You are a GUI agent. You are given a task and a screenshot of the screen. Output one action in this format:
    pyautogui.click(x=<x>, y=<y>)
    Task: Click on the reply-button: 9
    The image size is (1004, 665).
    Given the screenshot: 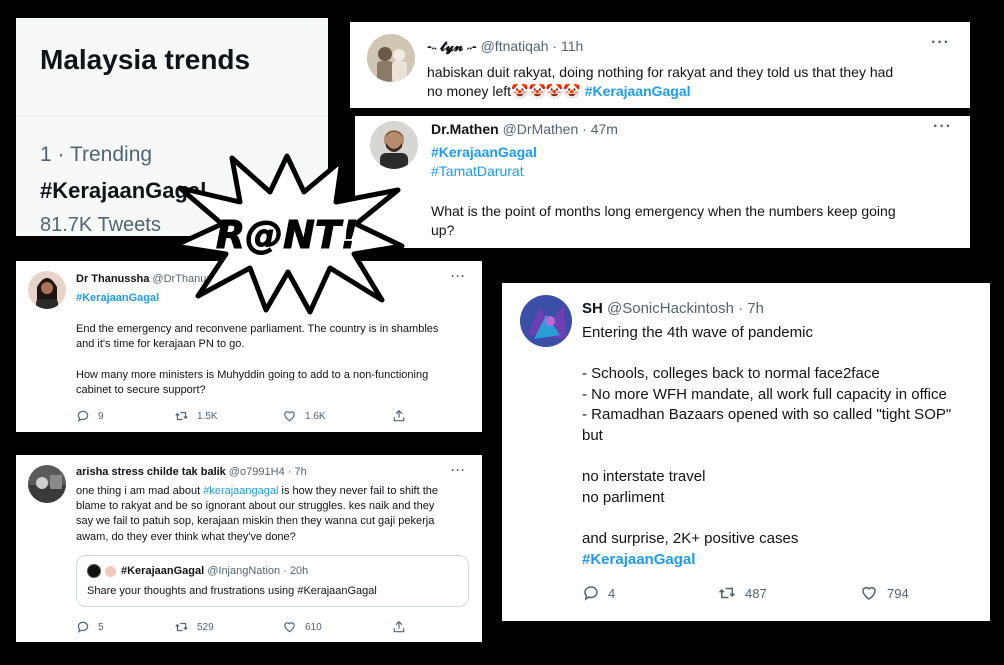 What is the action you would take?
    pyautogui.click(x=125, y=416)
    